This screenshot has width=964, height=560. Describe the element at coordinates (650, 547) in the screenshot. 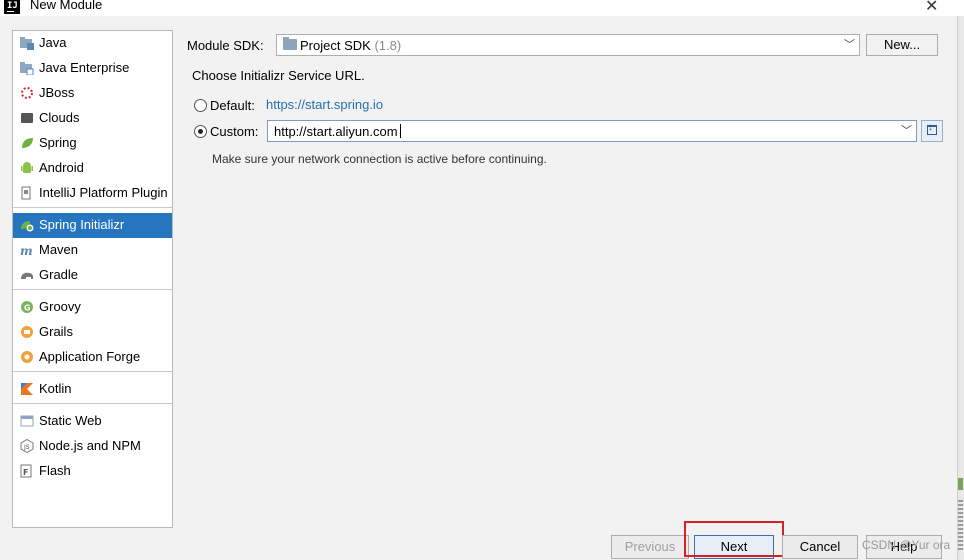

I see `previous-button: Previous` at that location.